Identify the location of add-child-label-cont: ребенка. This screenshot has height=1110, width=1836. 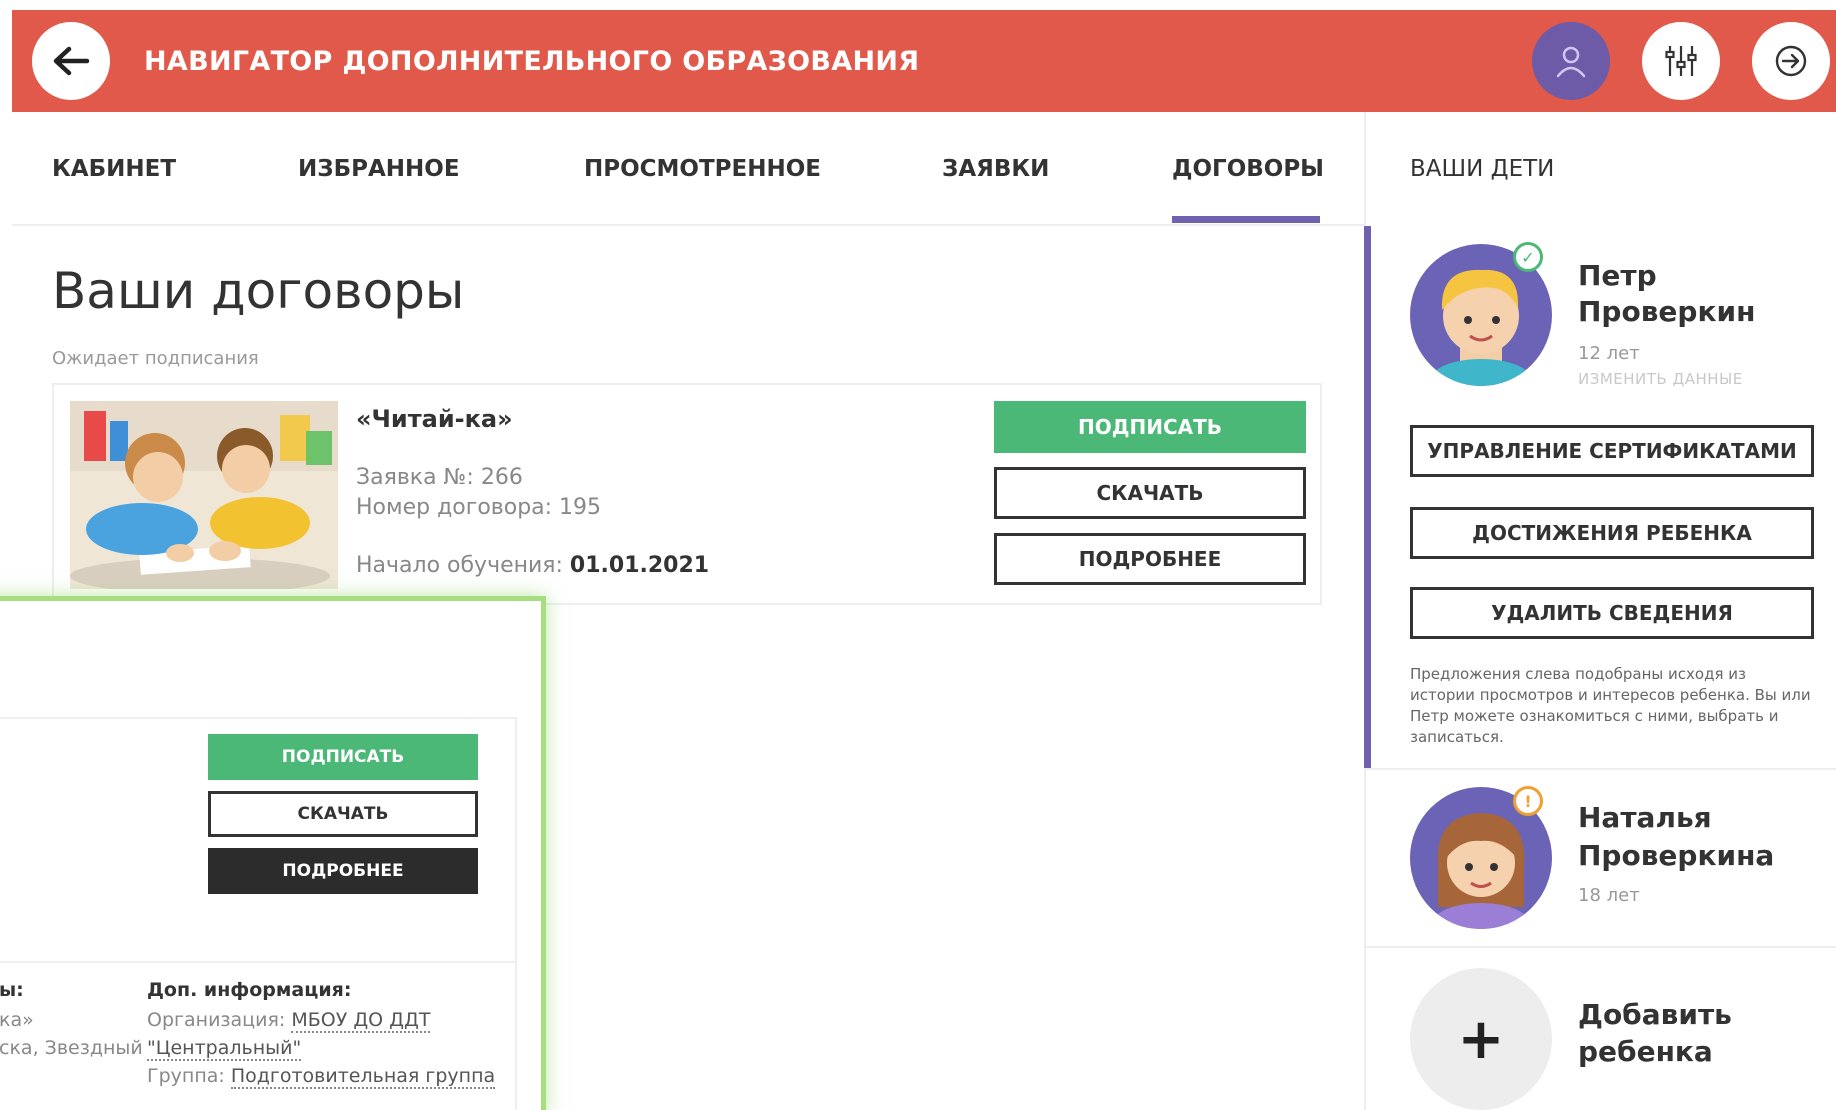
(1645, 1052).